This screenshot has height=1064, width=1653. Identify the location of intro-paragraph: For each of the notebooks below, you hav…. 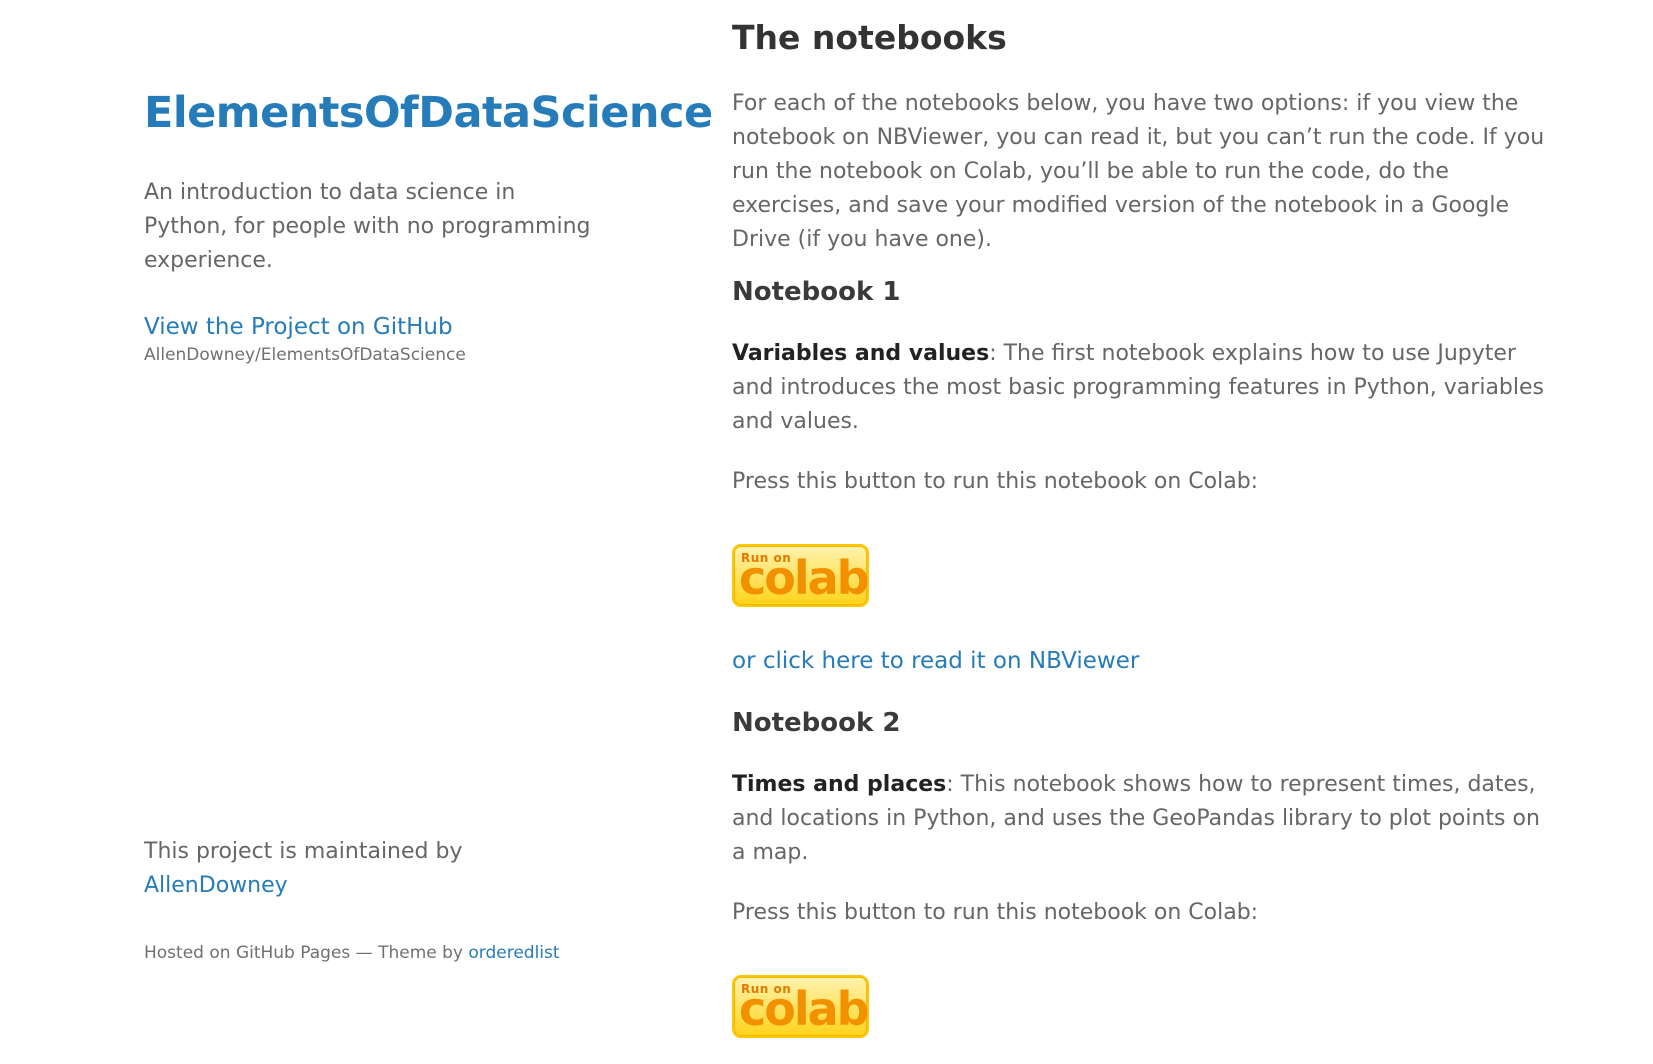
(1138, 171).